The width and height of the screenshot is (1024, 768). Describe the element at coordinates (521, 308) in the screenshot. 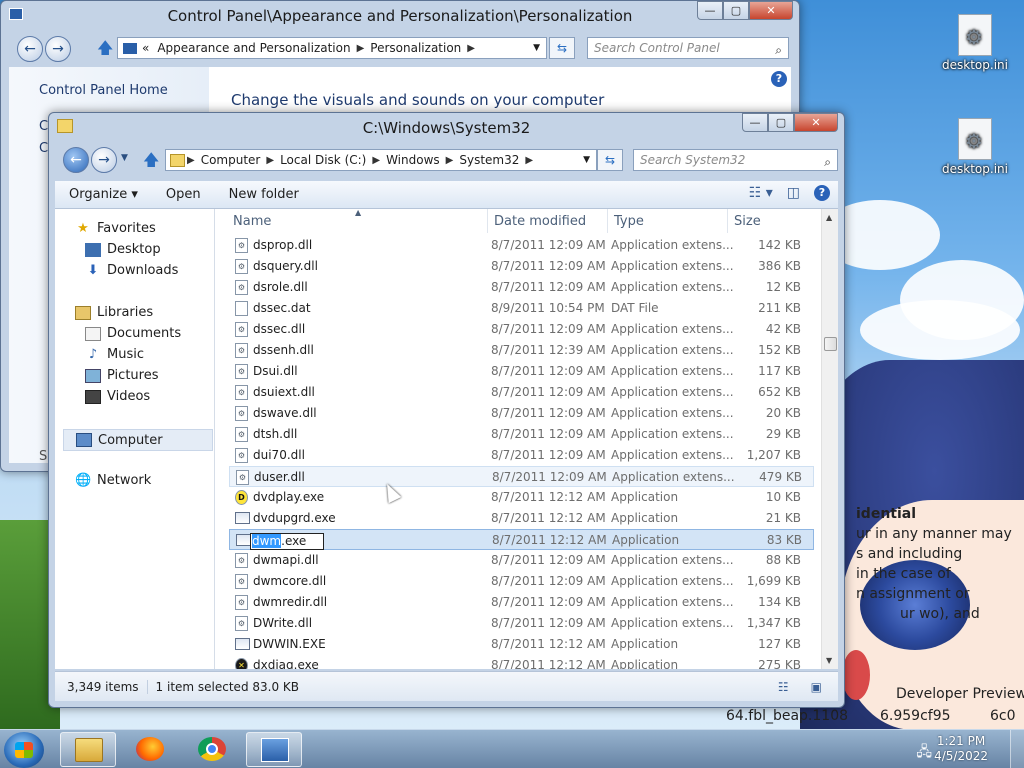

I see `table-row: dssec.dat 8/9/2011 10:54 PM DAT File 211 KB` at that location.